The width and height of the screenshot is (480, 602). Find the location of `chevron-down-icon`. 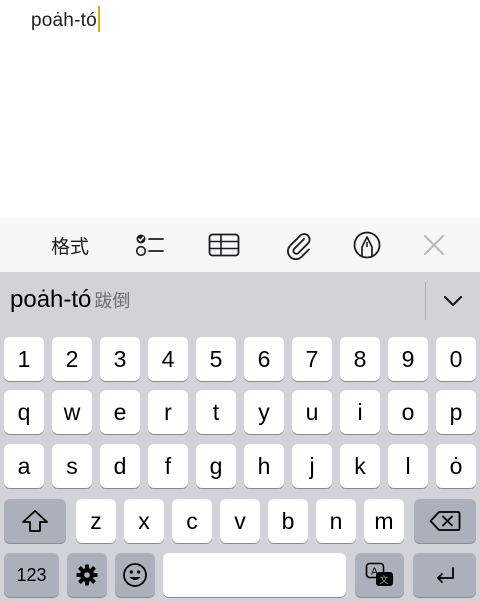

chevron-down-icon is located at coordinates (453, 301).